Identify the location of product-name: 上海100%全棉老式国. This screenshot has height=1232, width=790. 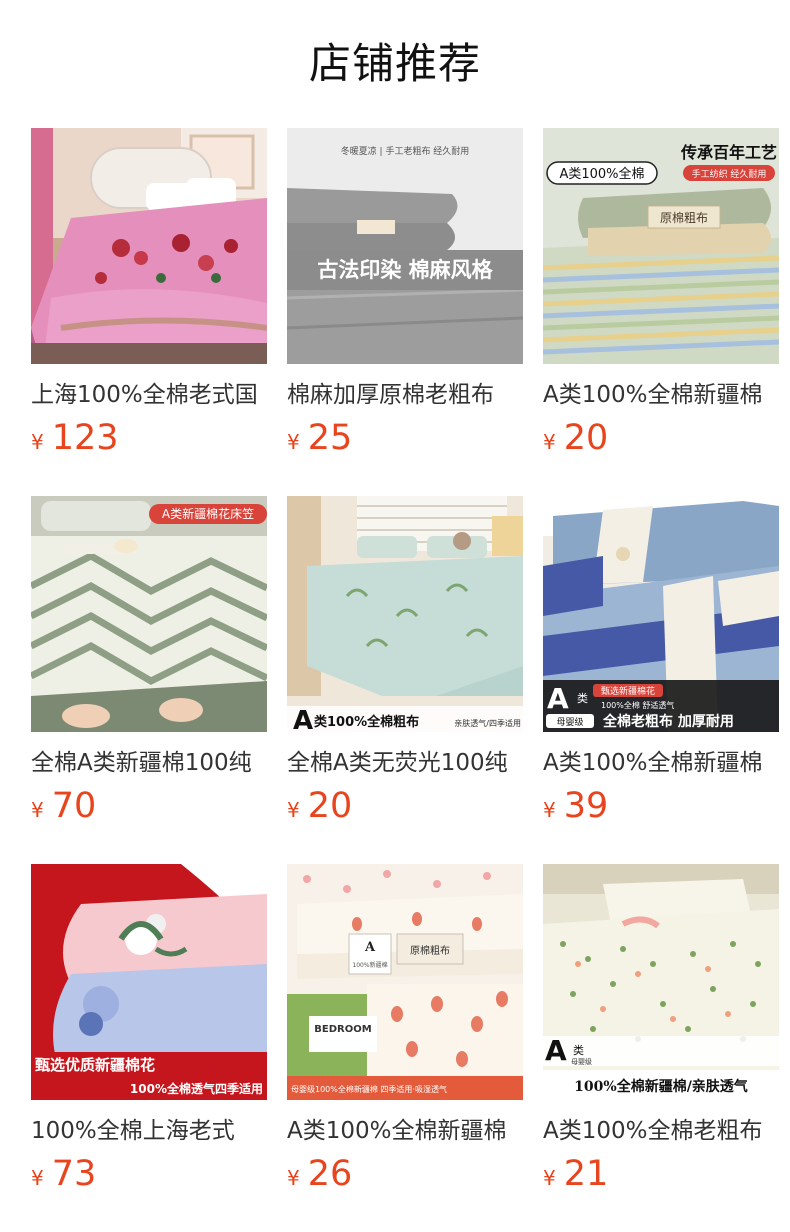
(149, 395).